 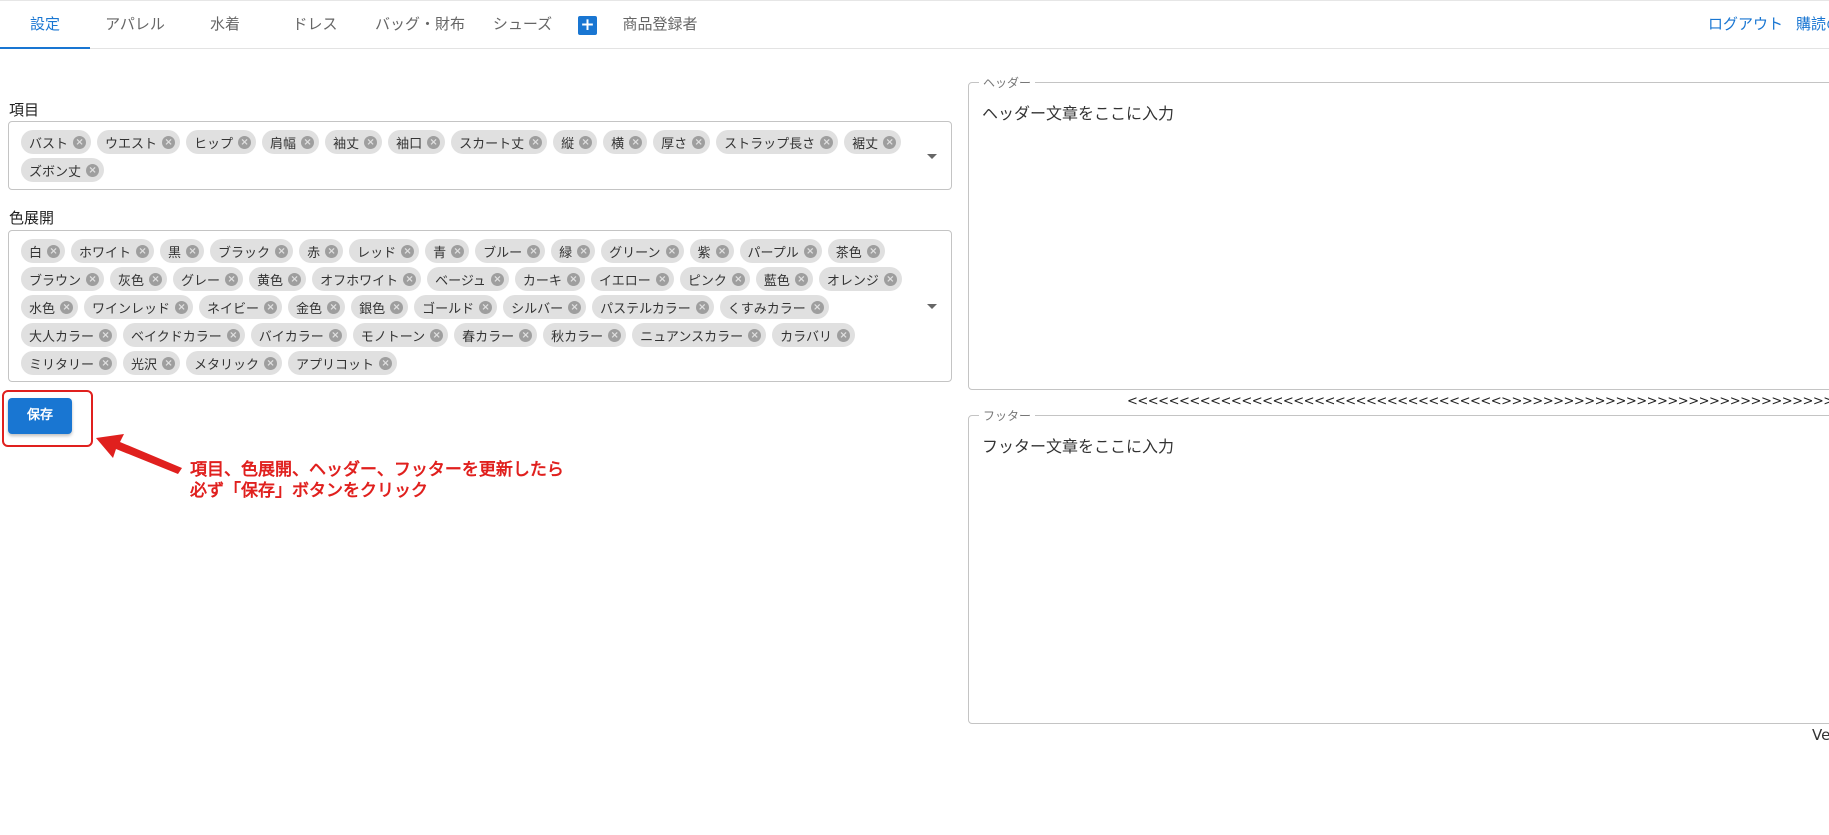 What do you see at coordinates (777, 142) in the screenshot?
I see `items-chip: ストラップ長さ ×` at bounding box center [777, 142].